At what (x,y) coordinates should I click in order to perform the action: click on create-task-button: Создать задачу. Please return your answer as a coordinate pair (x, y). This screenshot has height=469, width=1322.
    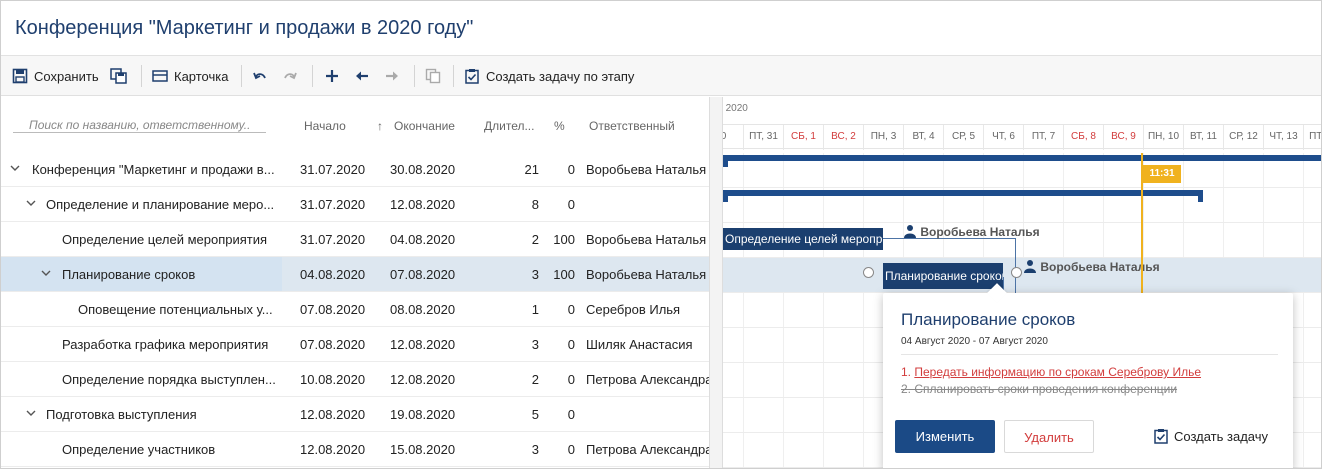
    Looking at the image, I should click on (1211, 436).